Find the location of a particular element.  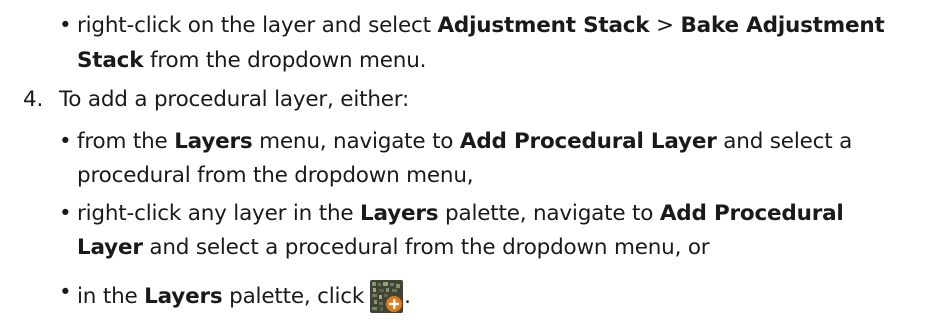

text-run: right-click any layer in the is located at coordinates (219, 213).